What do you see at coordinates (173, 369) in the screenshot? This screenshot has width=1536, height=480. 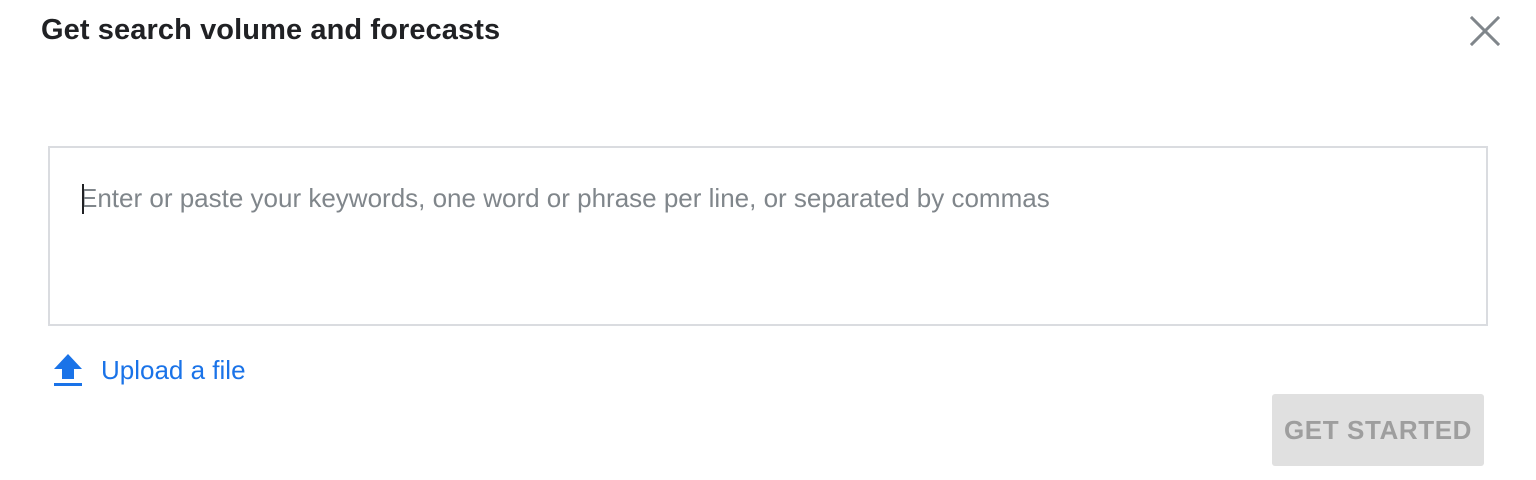 I see `upload-file-label: Upload a file` at bounding box center [173, 369].